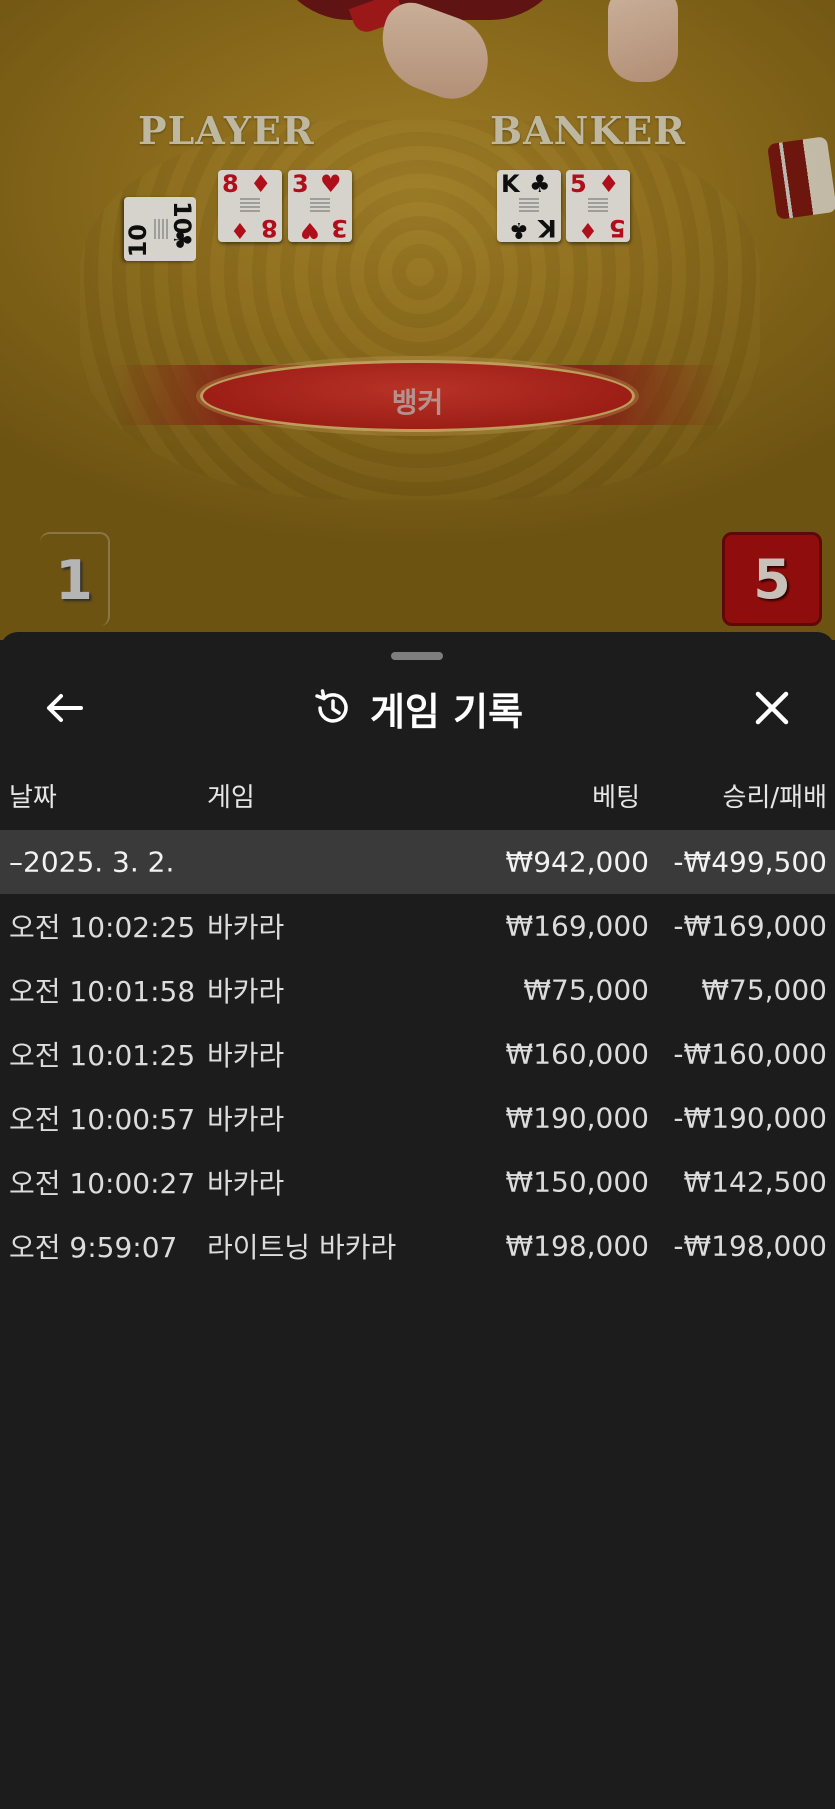 The height and width of the screenshot is (1809, 835). Describe the element at coordinates (750, 1054) in the screenshot. I see `row-result: -₩160,000` at that location.